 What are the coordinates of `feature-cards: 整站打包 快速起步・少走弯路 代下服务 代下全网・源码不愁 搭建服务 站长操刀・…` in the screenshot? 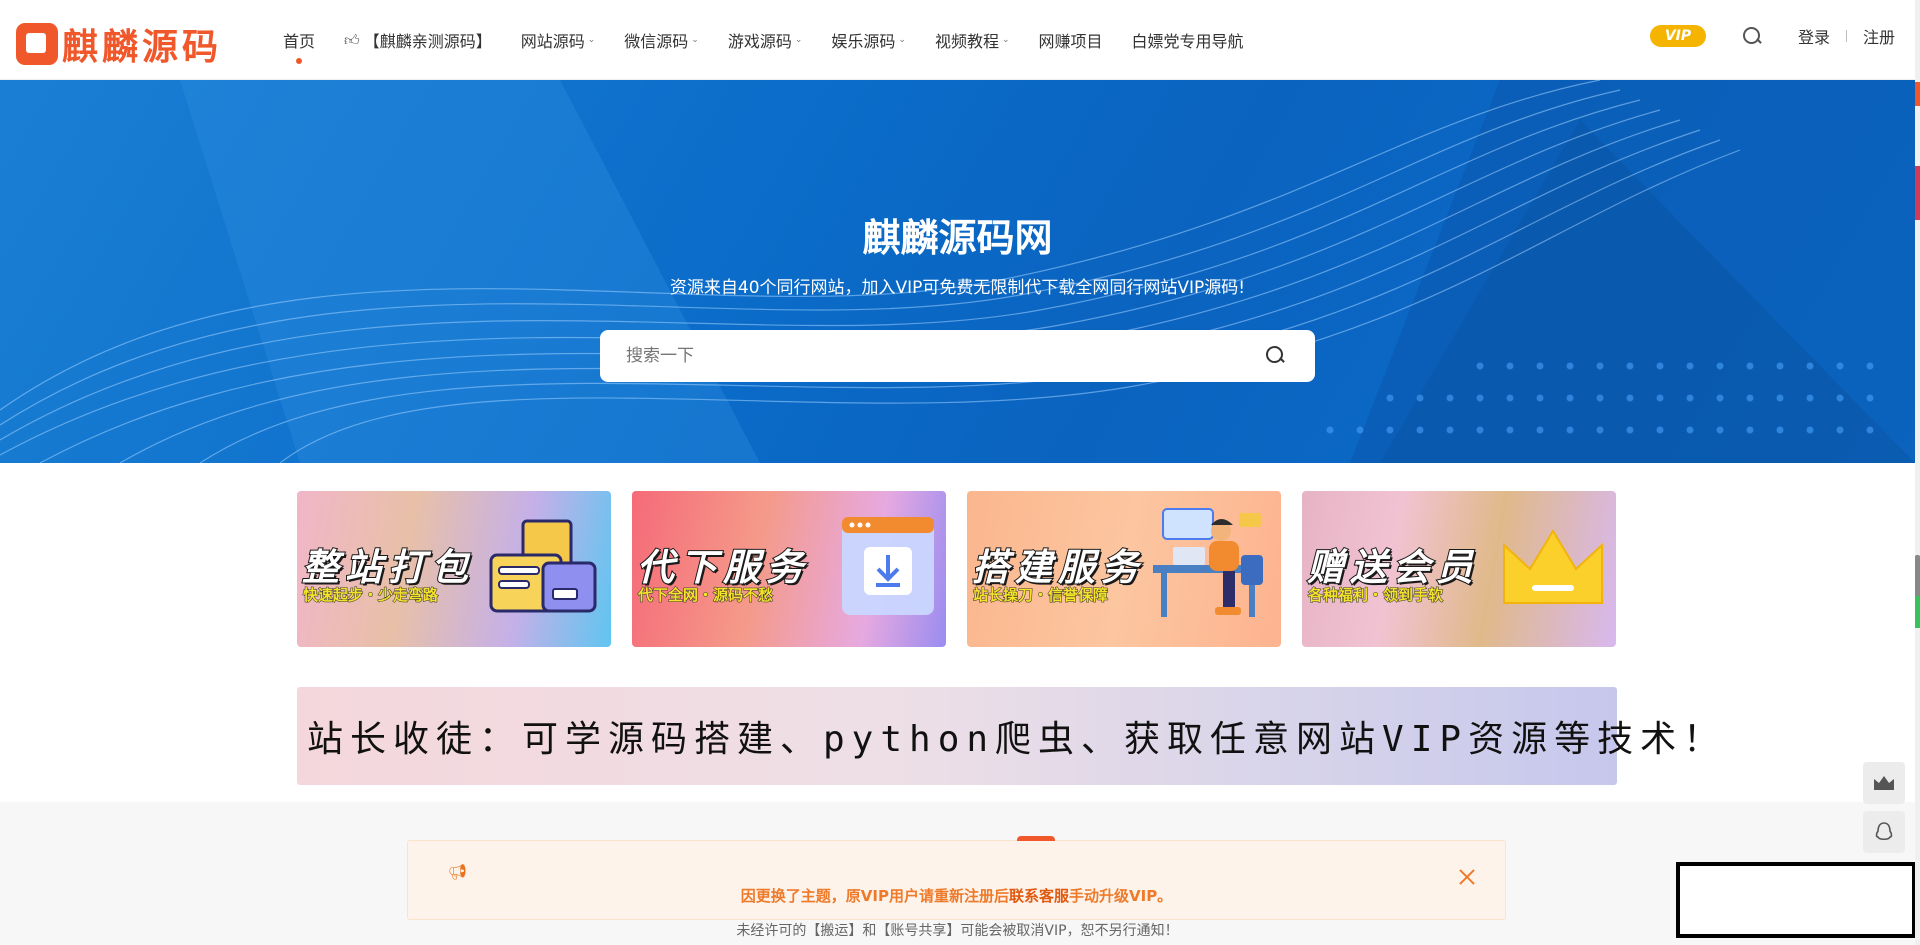 It's located at (956, 569).